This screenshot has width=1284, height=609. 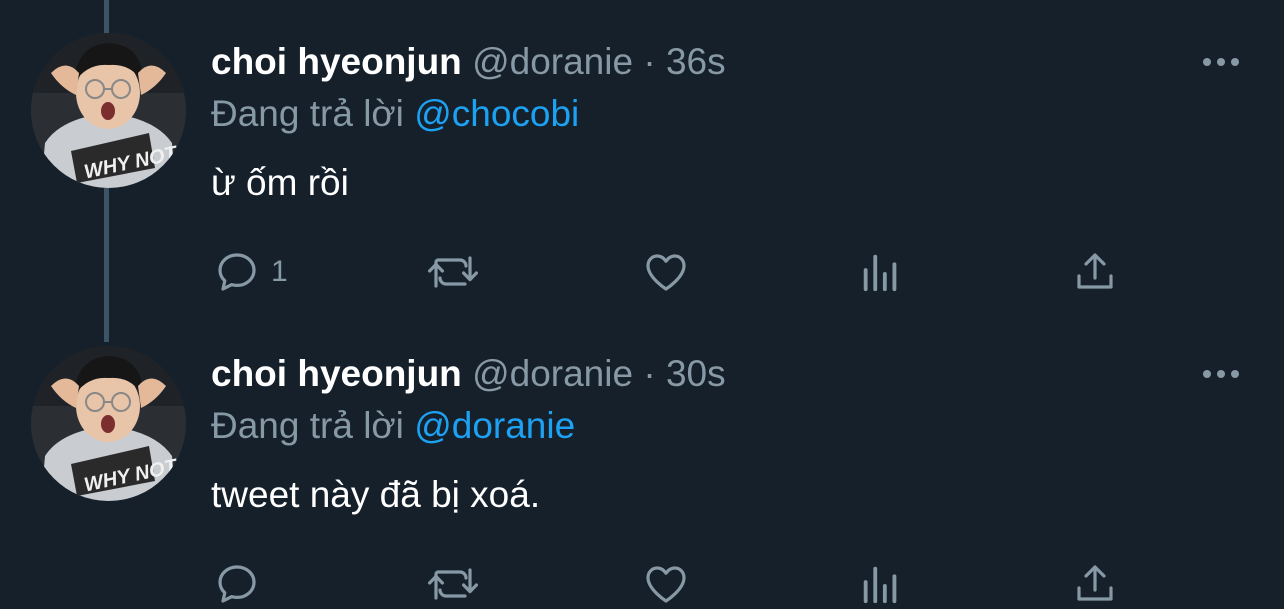 I want to click on tweet-text: tweet này đã bị xoá., so click(x=376, y=494).